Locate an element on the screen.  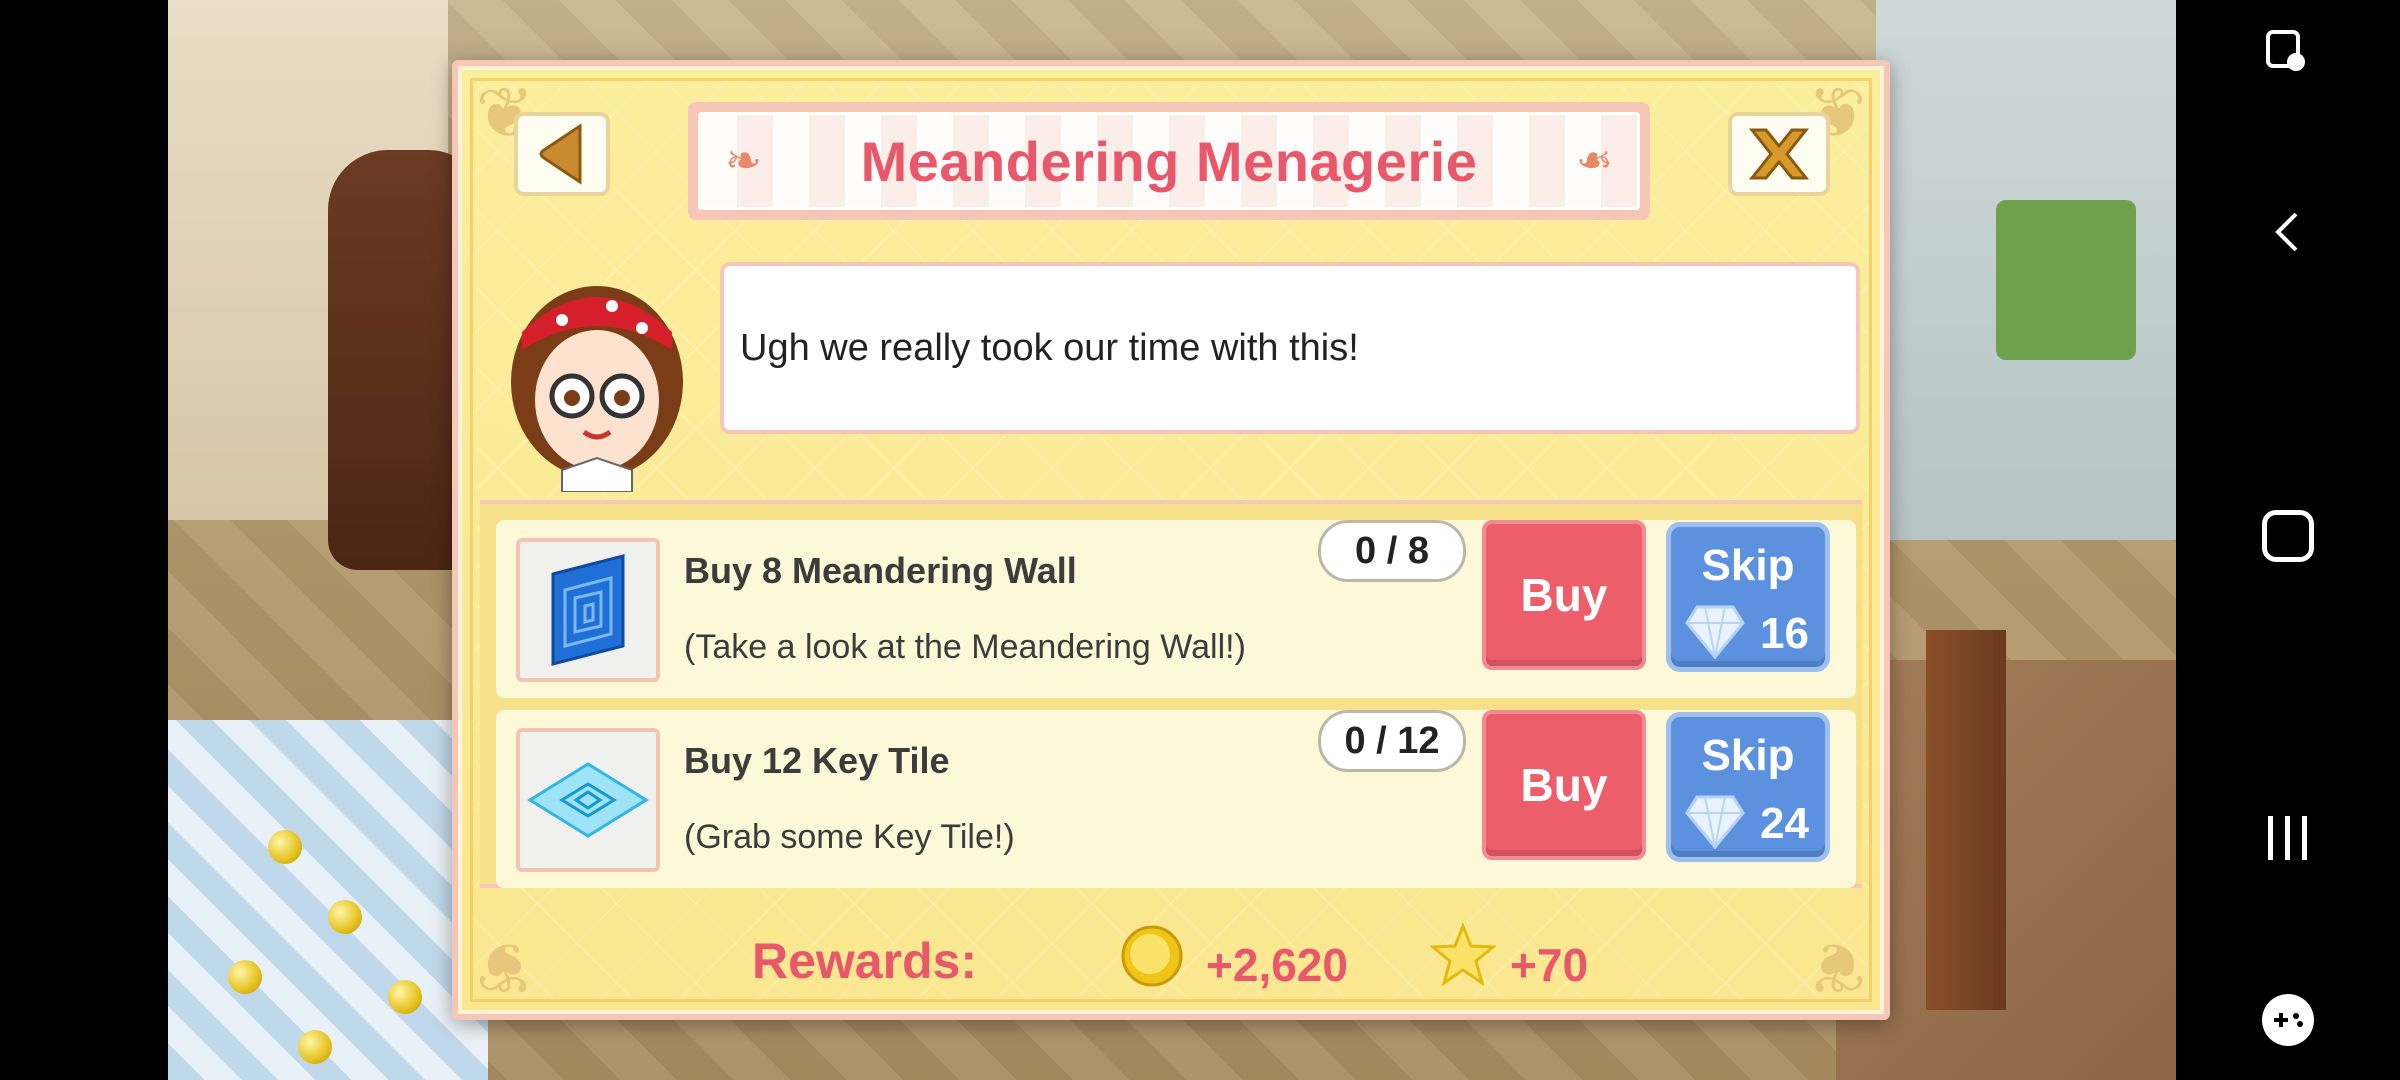
close-icon is located at coordinates (1779, 154).